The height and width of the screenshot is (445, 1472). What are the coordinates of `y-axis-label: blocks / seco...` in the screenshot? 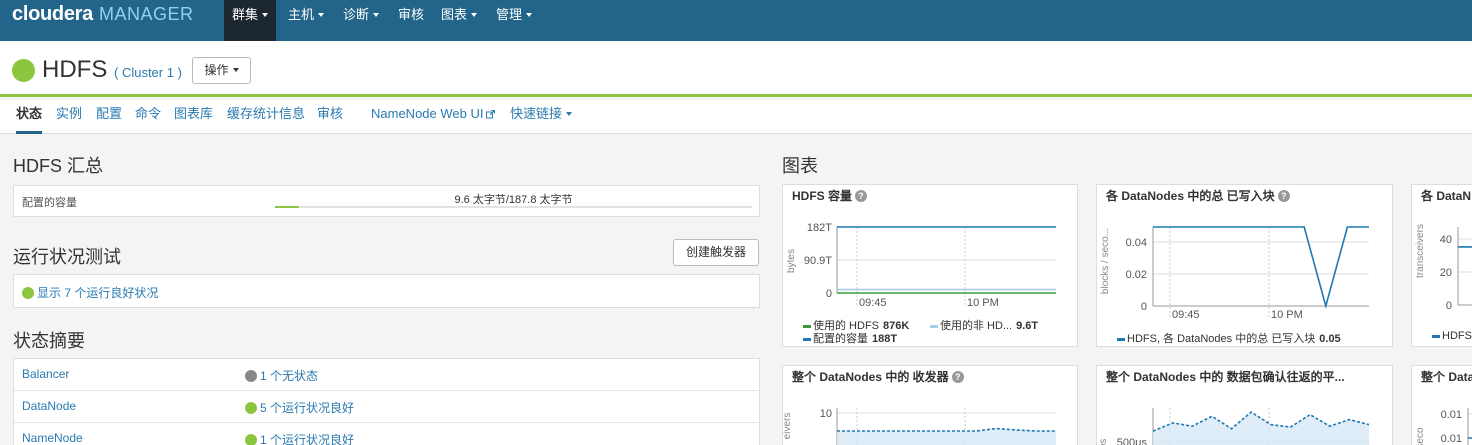 It's located at (1105, 261).